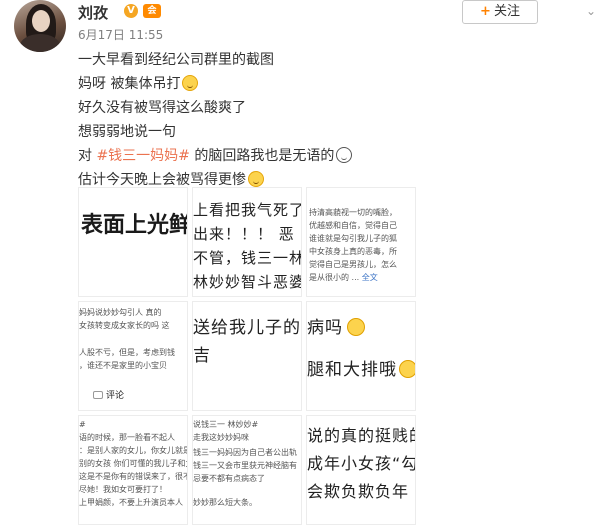 Image resolution: width=594 pixels, height=525 pixels. Describe the element at coordinates (190, 83) in the screenshot. I see `laughing-emoji-icon` at that location.